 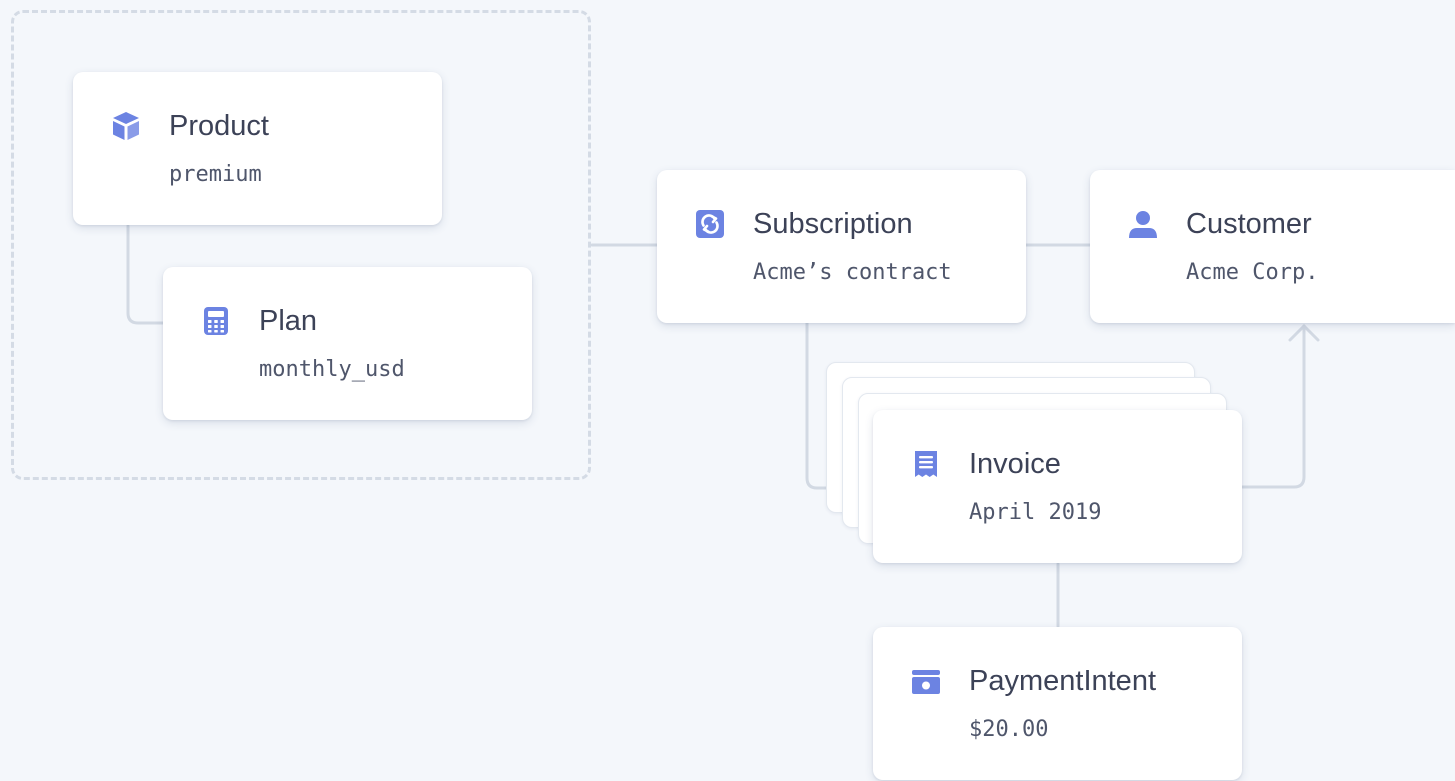 I want to click on paymentintent-title: PaymentIntent, so click(x=1062, y=681).